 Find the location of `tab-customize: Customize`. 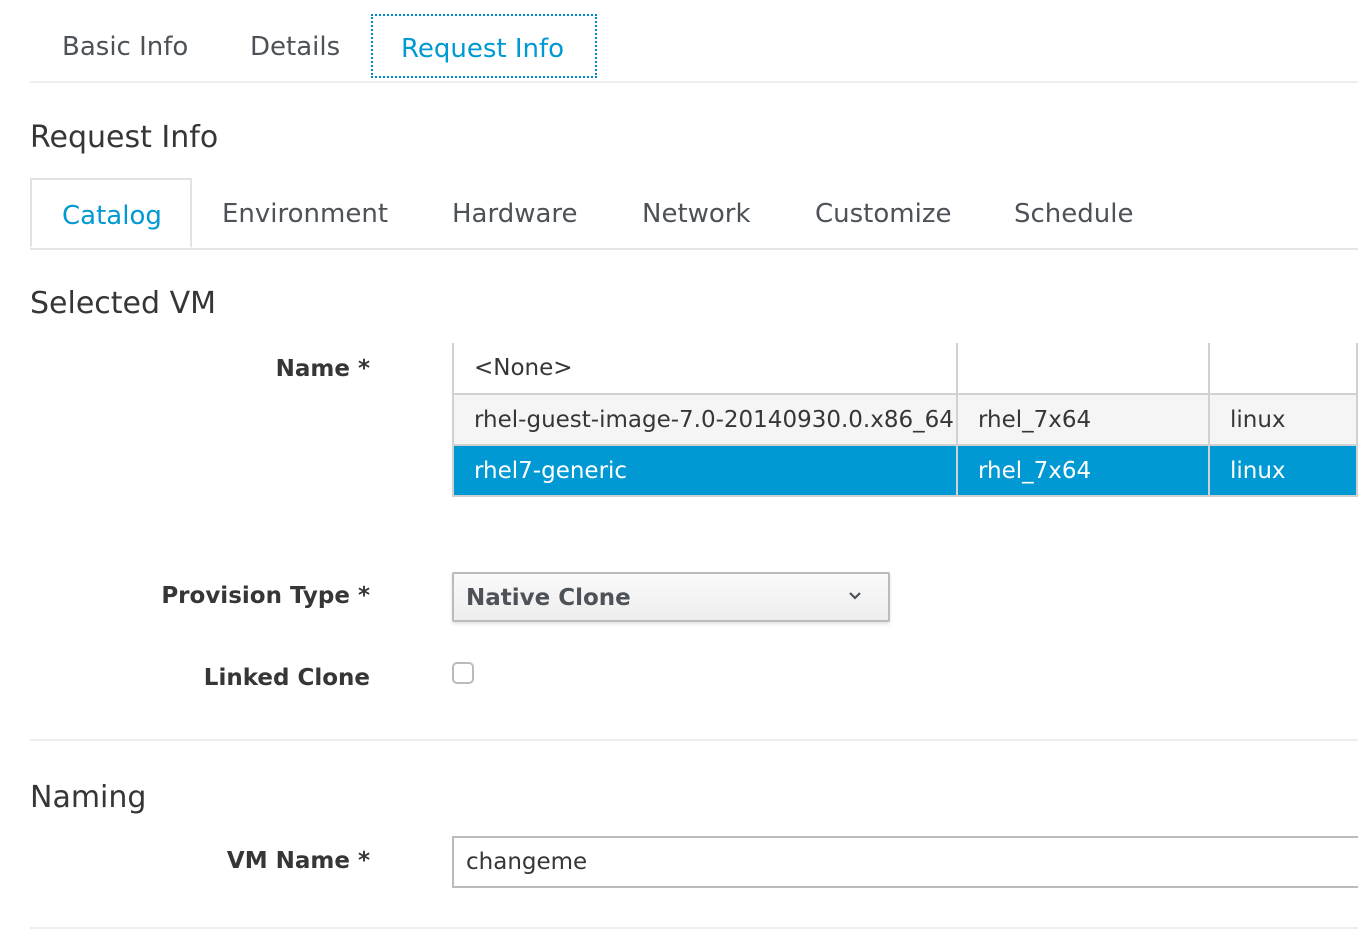

tab-customize: Customize is located at coordinates (883, 213).